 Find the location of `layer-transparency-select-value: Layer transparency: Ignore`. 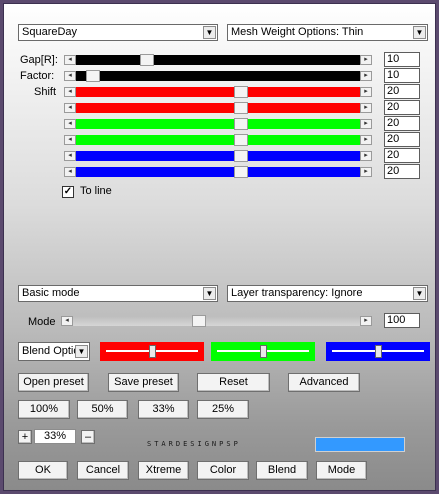

layer-transparency-select-value: Layer transparency: Ignore is located at coordinates (297, 293).